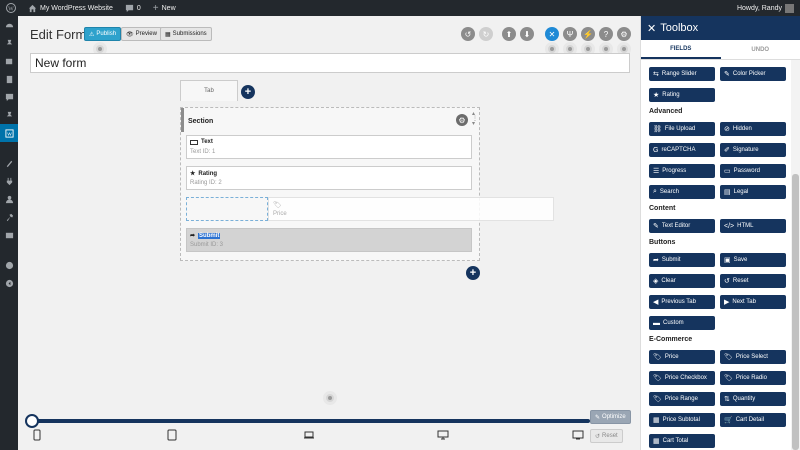 Image resolution: width=800 pixels, height=450 pixels. I want to click on pin-icon, so click(9, 115).